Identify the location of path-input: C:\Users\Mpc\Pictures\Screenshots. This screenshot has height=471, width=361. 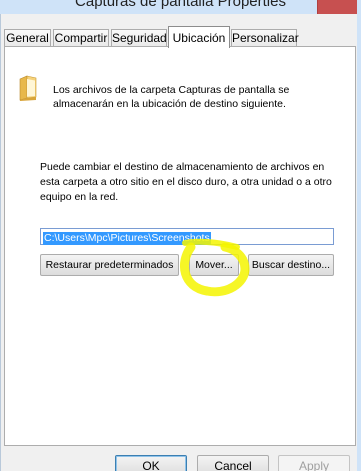
(187, 236).